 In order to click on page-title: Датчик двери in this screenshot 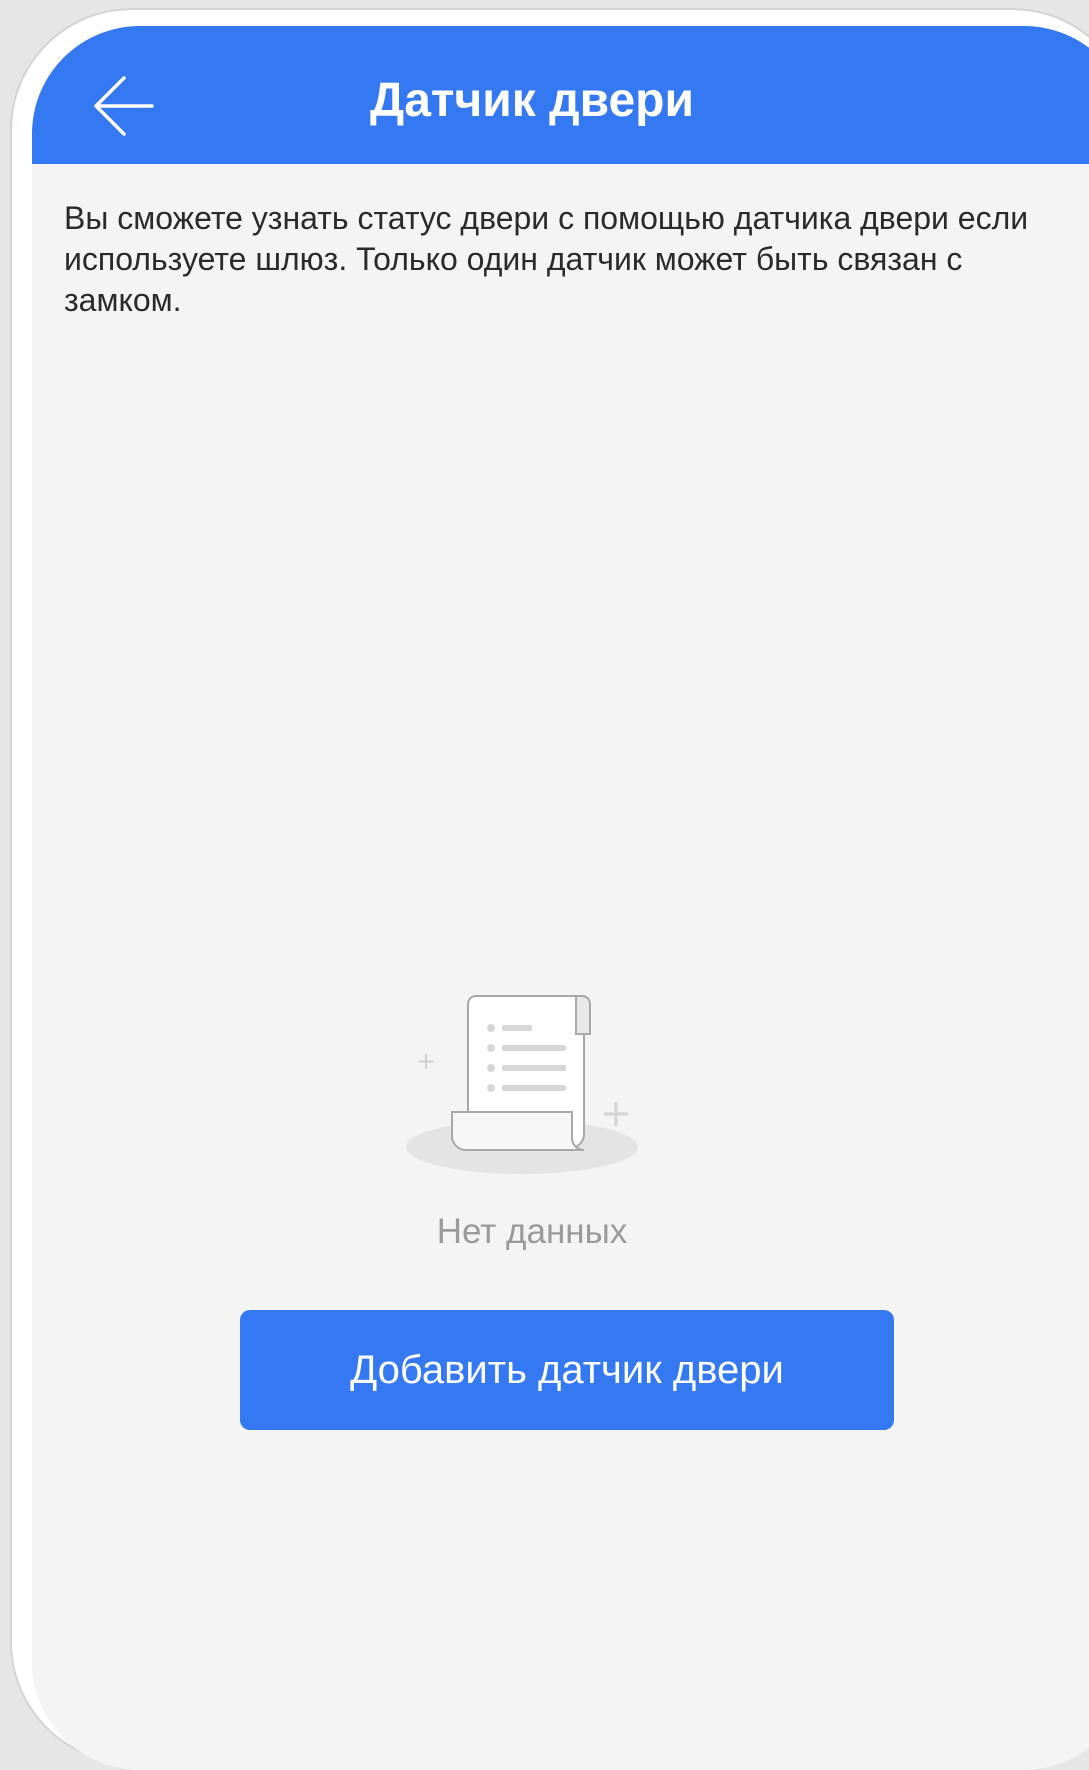, I will do `click(532, 100)`.